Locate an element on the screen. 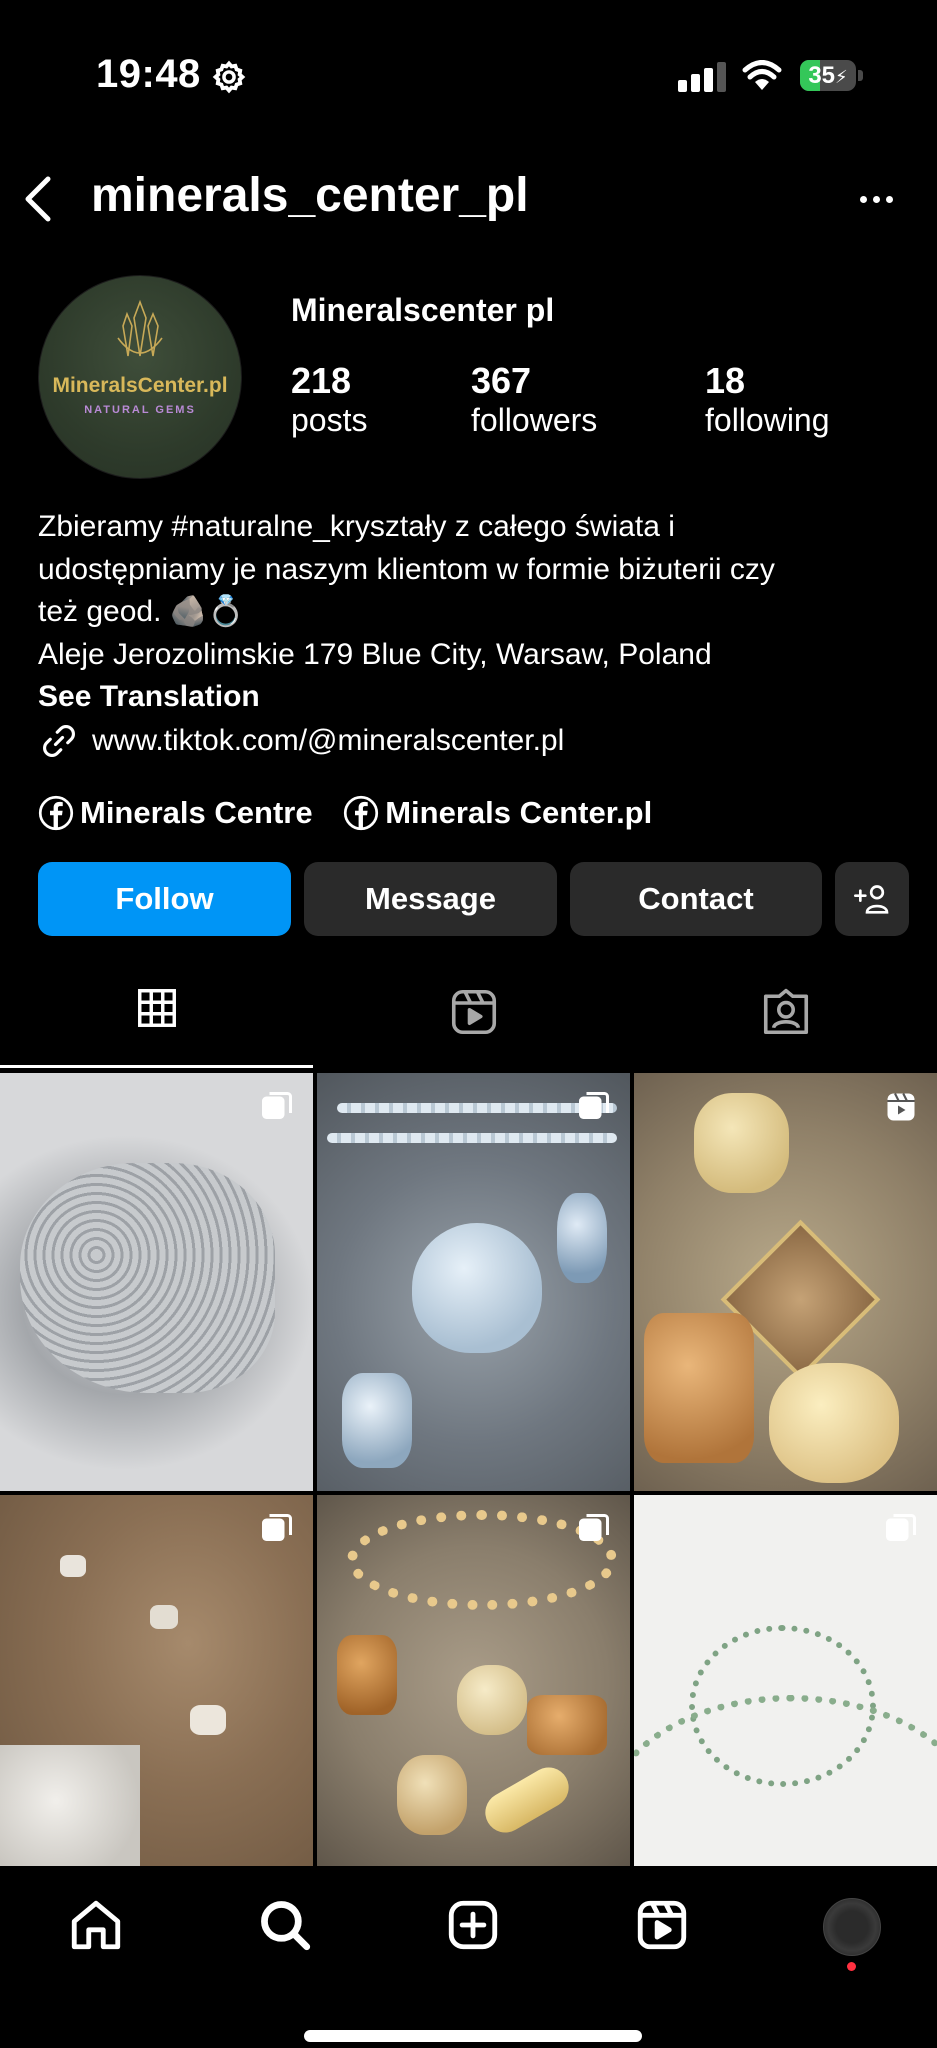 The height and width of the screenshot is (2048, 937). stat-label: following is located at coordinates (767, 420).